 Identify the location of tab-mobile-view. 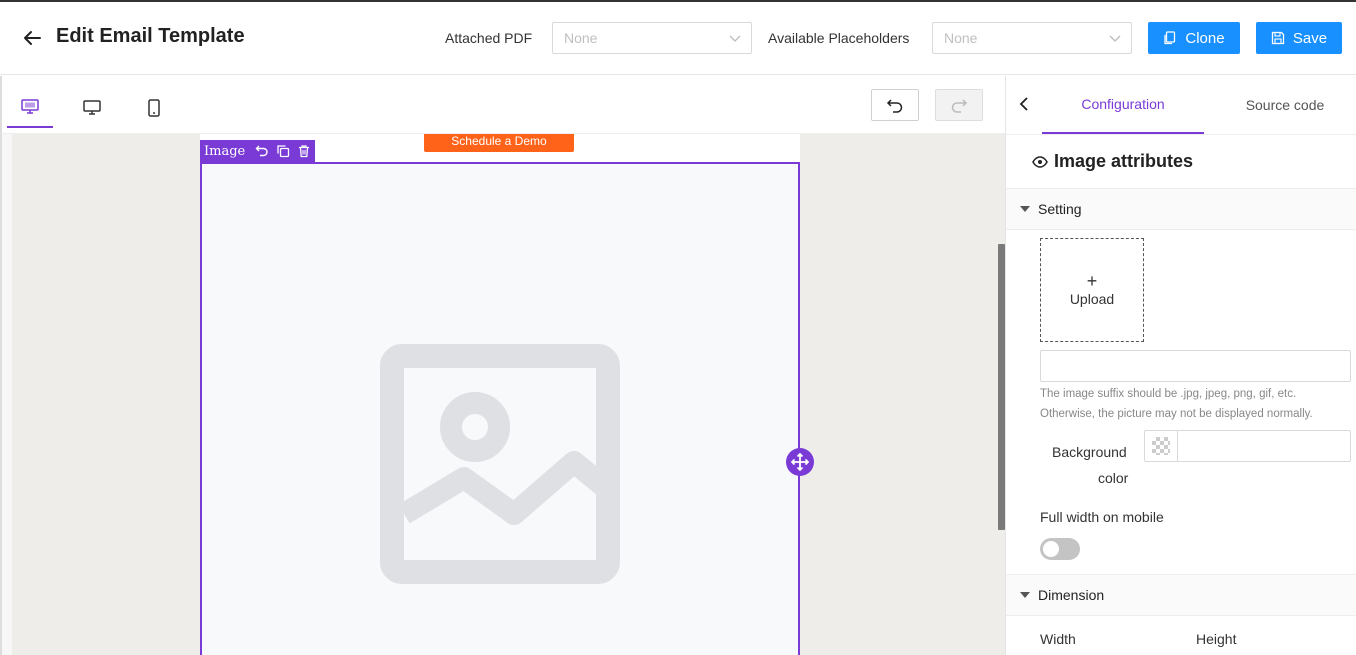
(154, 108).